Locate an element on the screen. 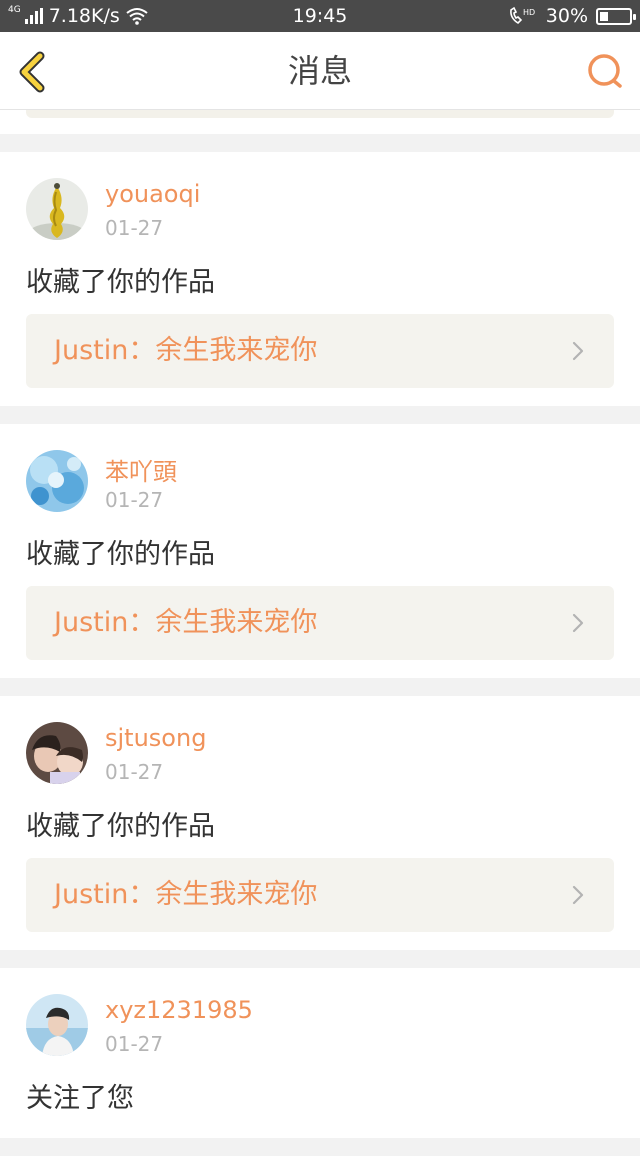 Image resolution: width=640 pixels, height=1156 pixels. app-header: 消息 is located at coordinates (320, 71).